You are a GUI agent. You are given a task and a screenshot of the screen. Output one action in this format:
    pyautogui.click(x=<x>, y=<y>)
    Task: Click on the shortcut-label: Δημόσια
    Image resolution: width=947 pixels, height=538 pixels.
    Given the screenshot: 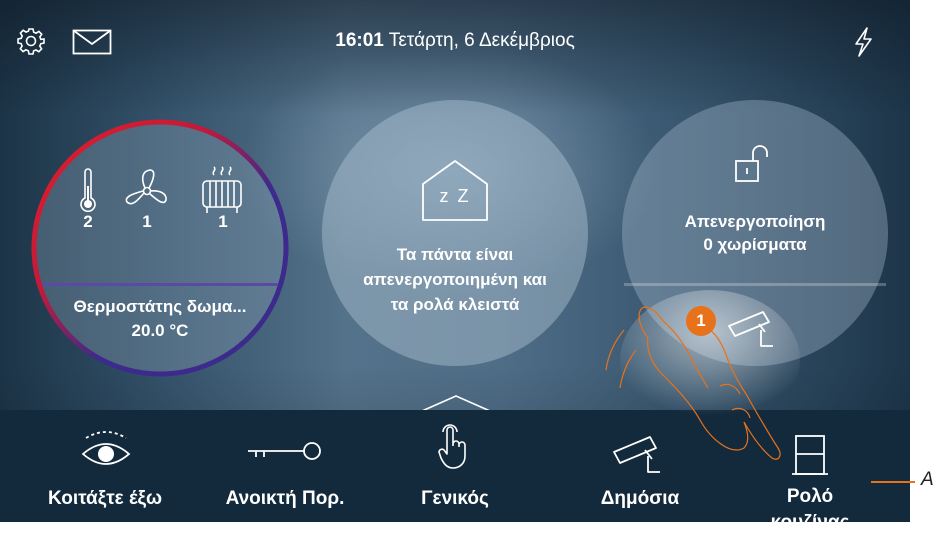 What is the action you would take?
    pyautogui.click(x=640, y=498)
    